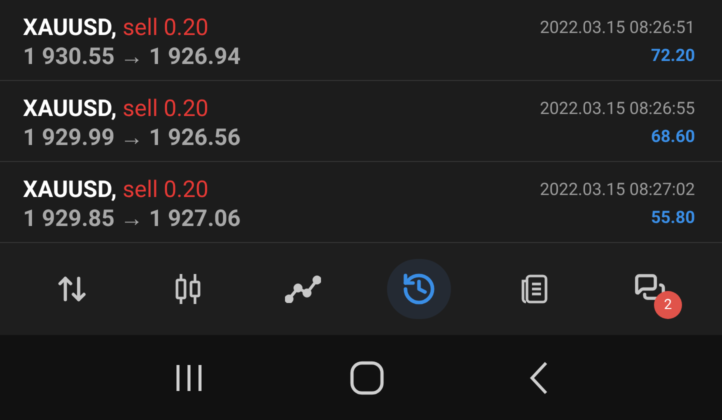 The image size is (722, 420). What do you see at coordinates (132, 219) in the screenshot?
I see `price-range: 1 929.85 → 1 927.06` at bounding box center [132, 219].